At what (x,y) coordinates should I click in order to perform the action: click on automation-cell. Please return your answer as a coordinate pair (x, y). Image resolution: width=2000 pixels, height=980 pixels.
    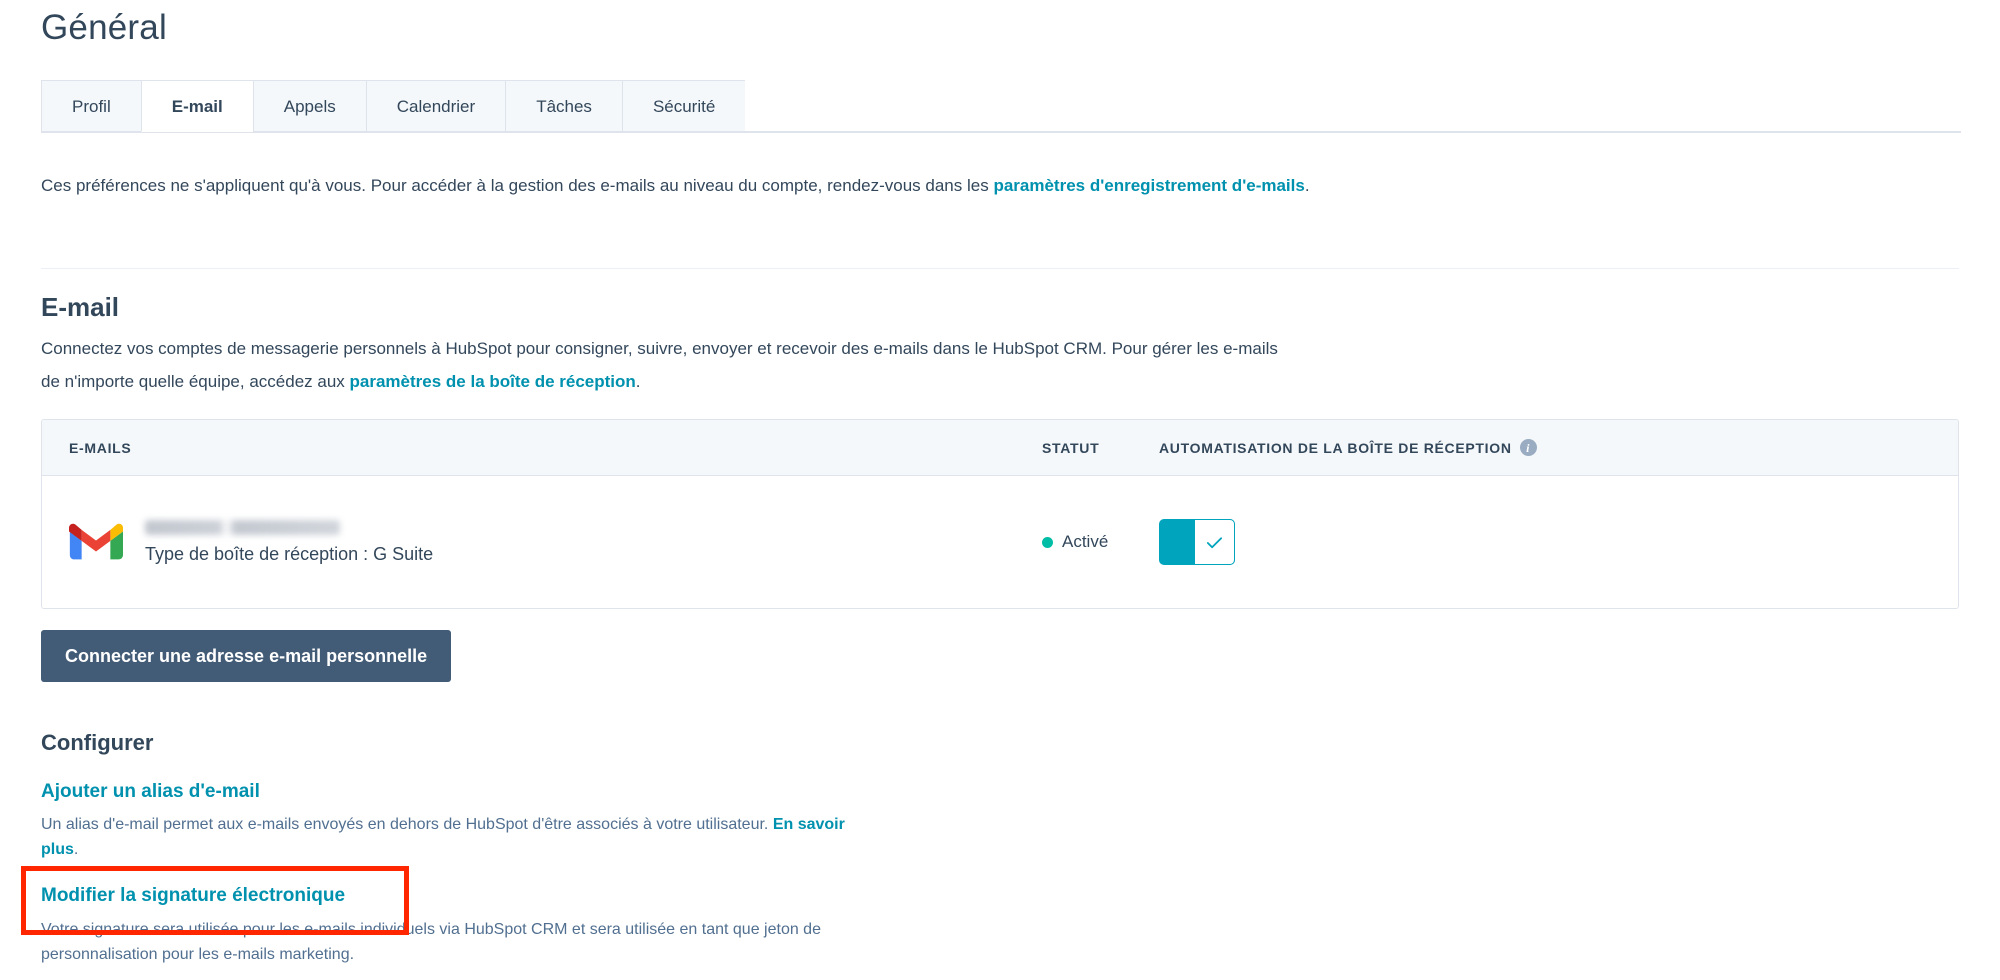
    Looking at the image, I should click on (1558, 542).